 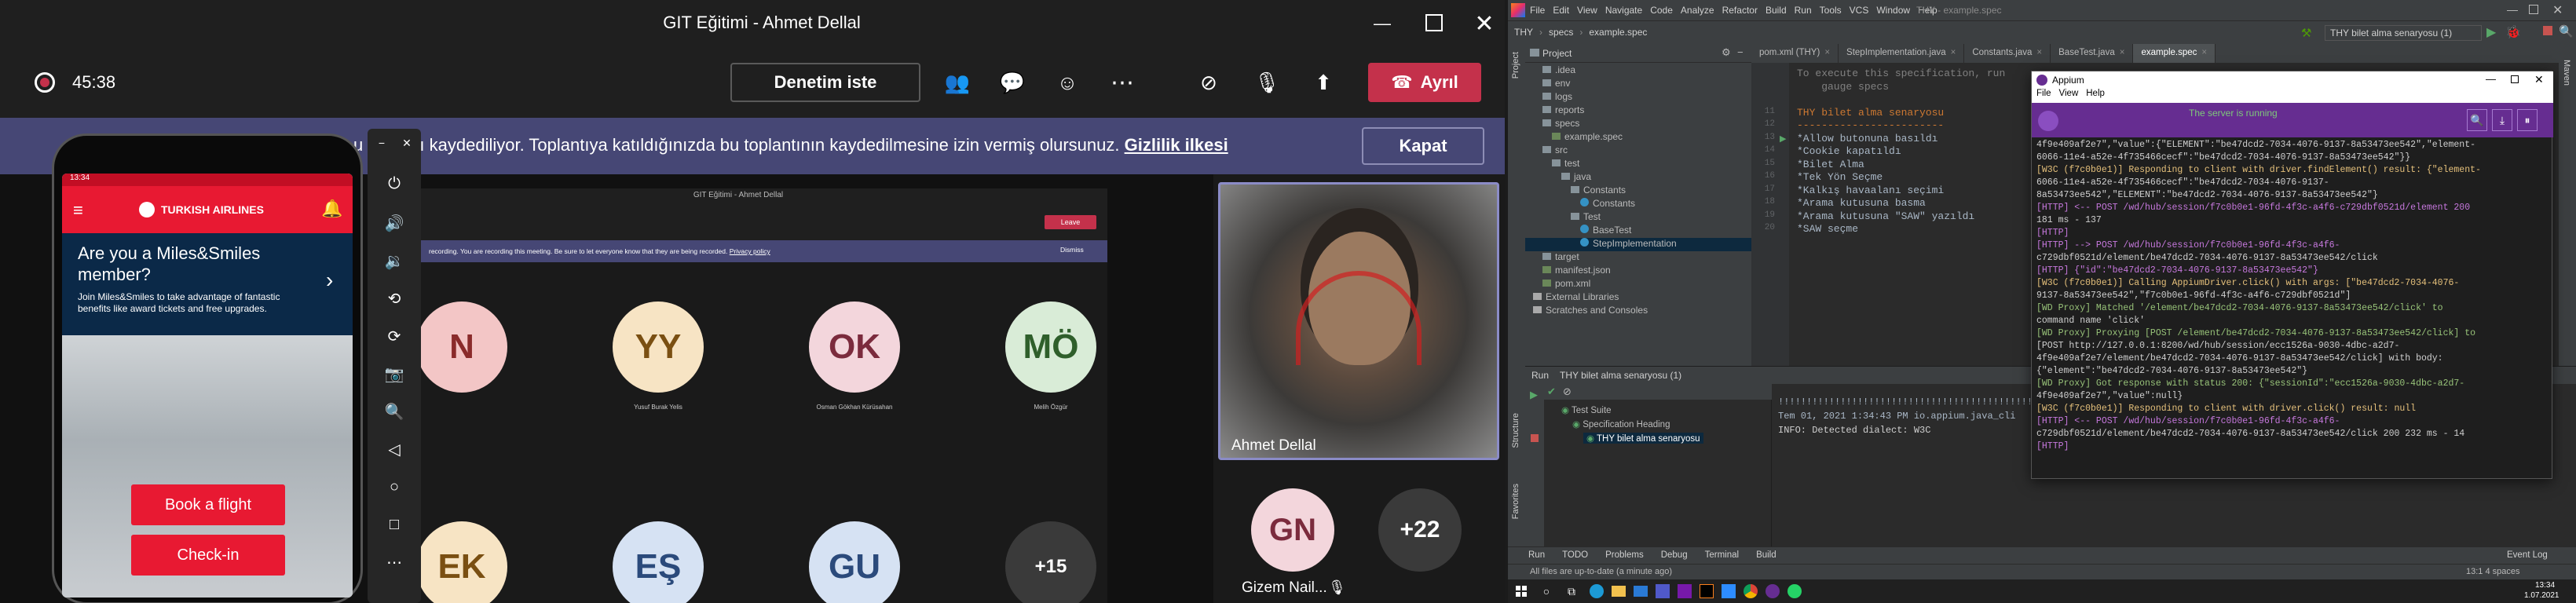 What do you see at coordinates (2542, 595) in the screenshot?
I see `clock-date: 1.07.2021` at bounding box center [2542, 595].